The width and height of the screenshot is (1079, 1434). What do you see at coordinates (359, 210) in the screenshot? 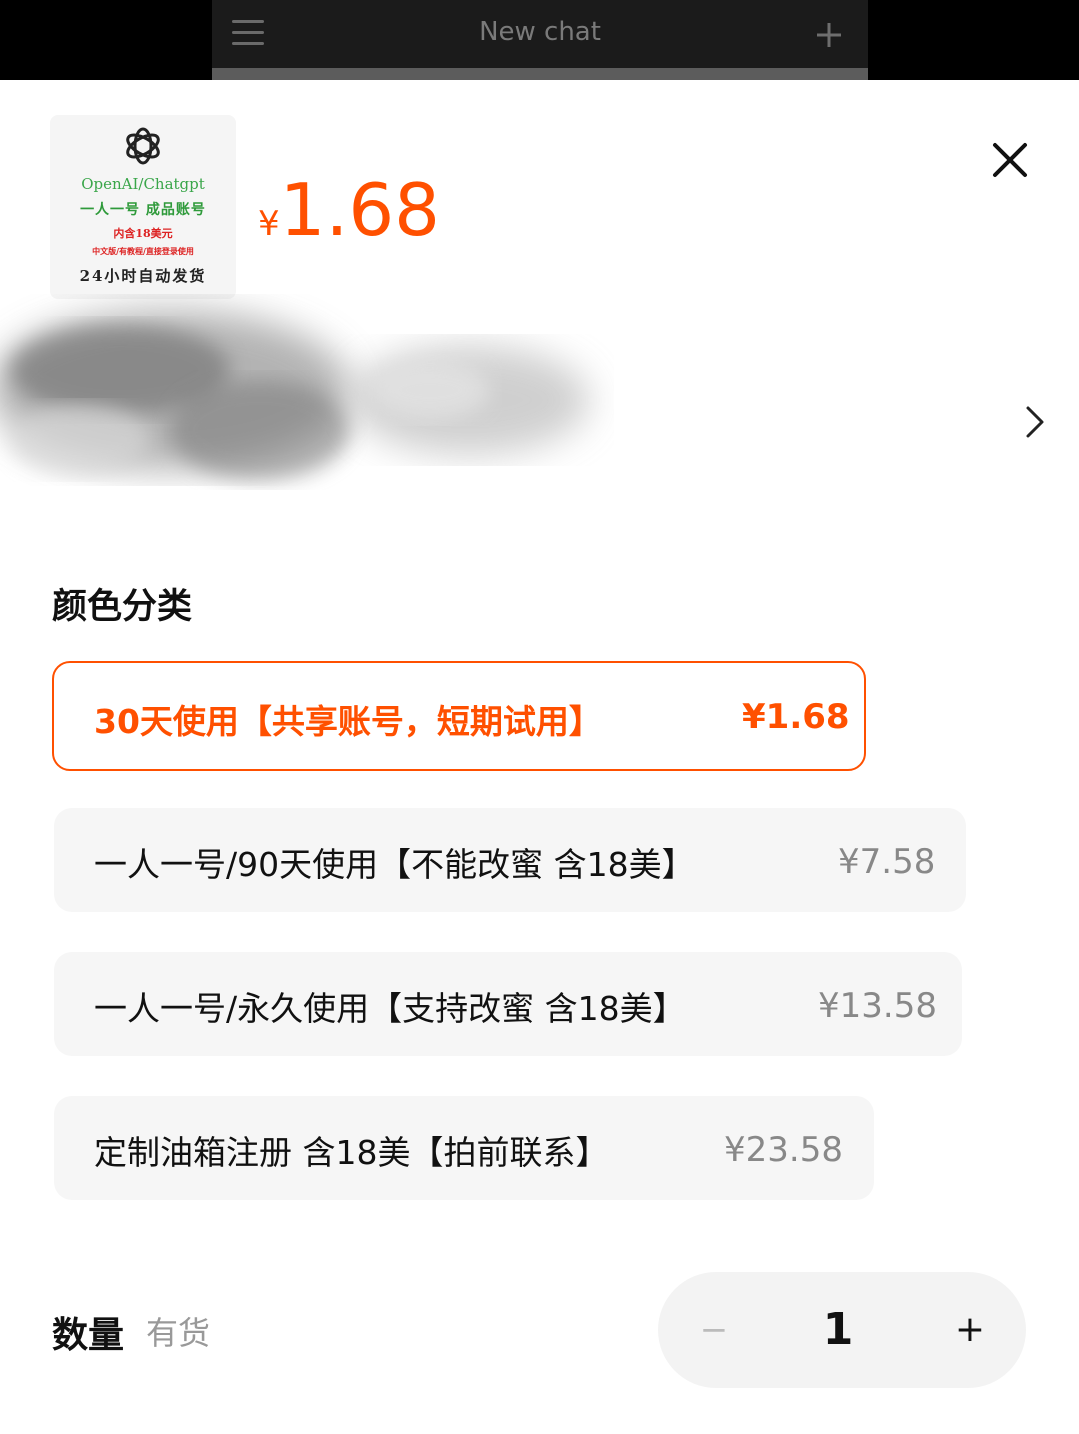
I see `price-value: 1.68` at bounding box center [359, 210].